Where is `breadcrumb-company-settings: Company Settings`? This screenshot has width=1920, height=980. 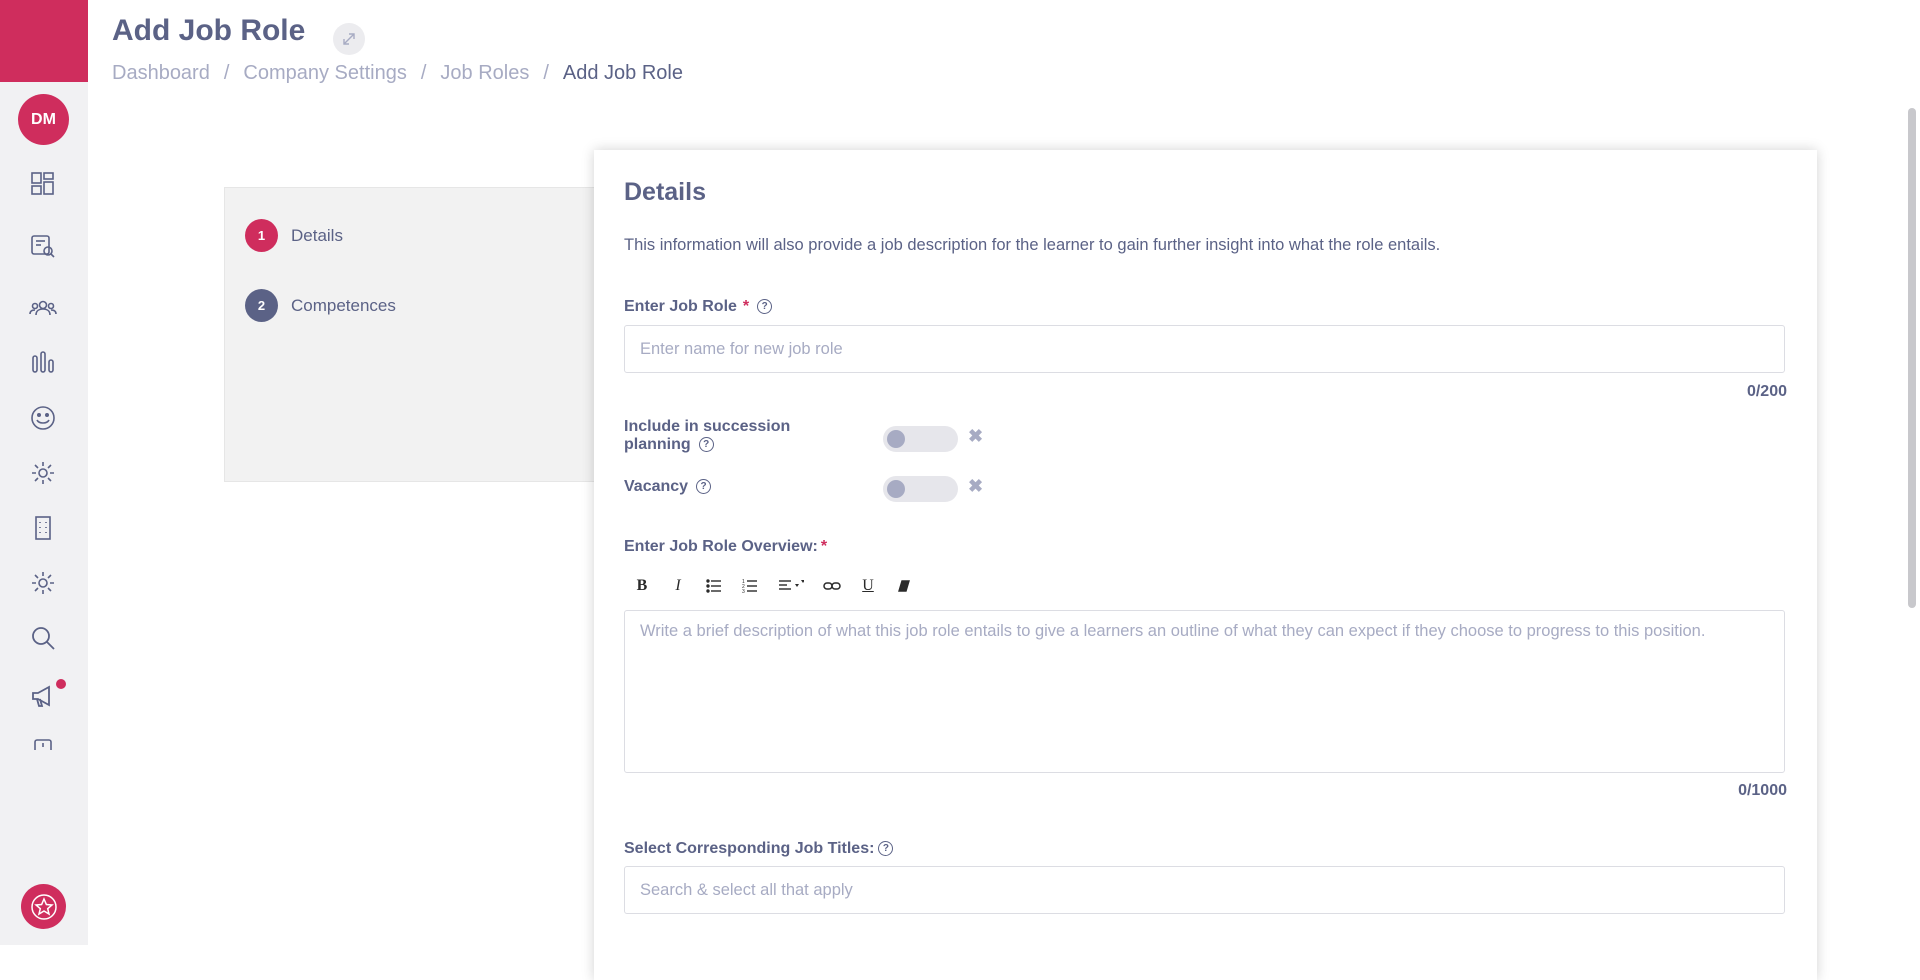
breadcrumb-company-settings: Company Settings is located at coordinates (324, 73).